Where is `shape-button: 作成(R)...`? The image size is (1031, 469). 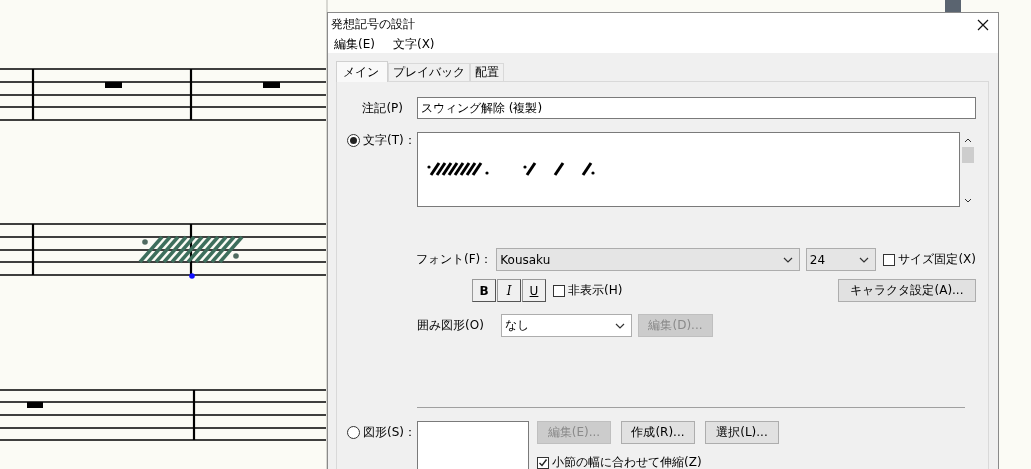
shape-button: 作成(R)... is located at coordinates (658, 432).